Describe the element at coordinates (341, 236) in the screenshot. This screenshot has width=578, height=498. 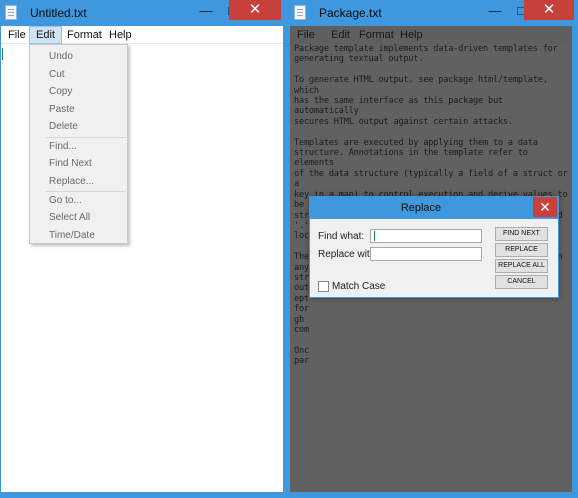
I see `find-what-label: Find what:` at that location.